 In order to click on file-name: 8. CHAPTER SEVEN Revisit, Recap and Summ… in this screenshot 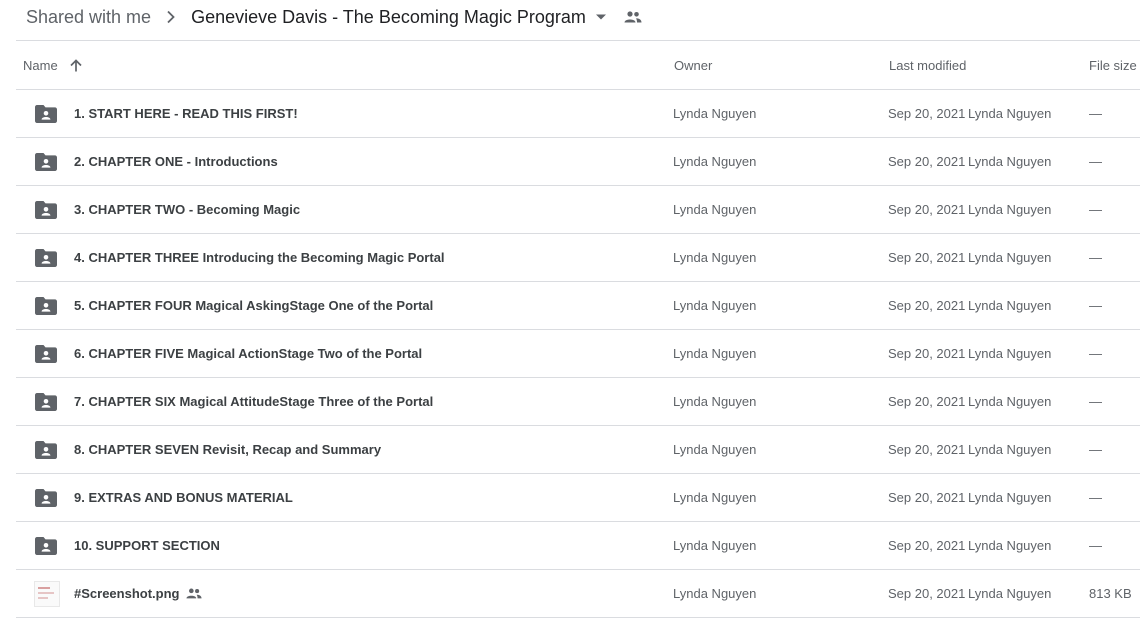, I will do `click(228, 449)`.